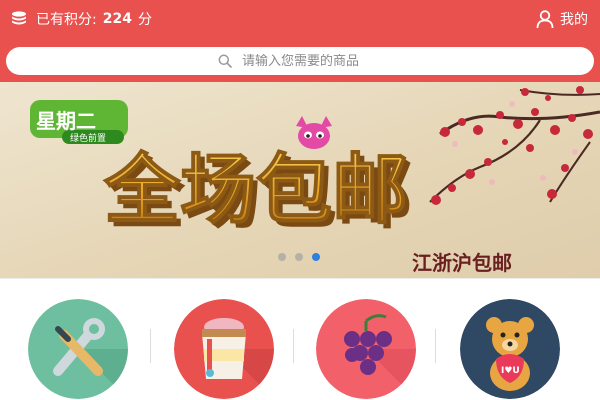  I want to click on mine-link: 我的, so click(561, 19).